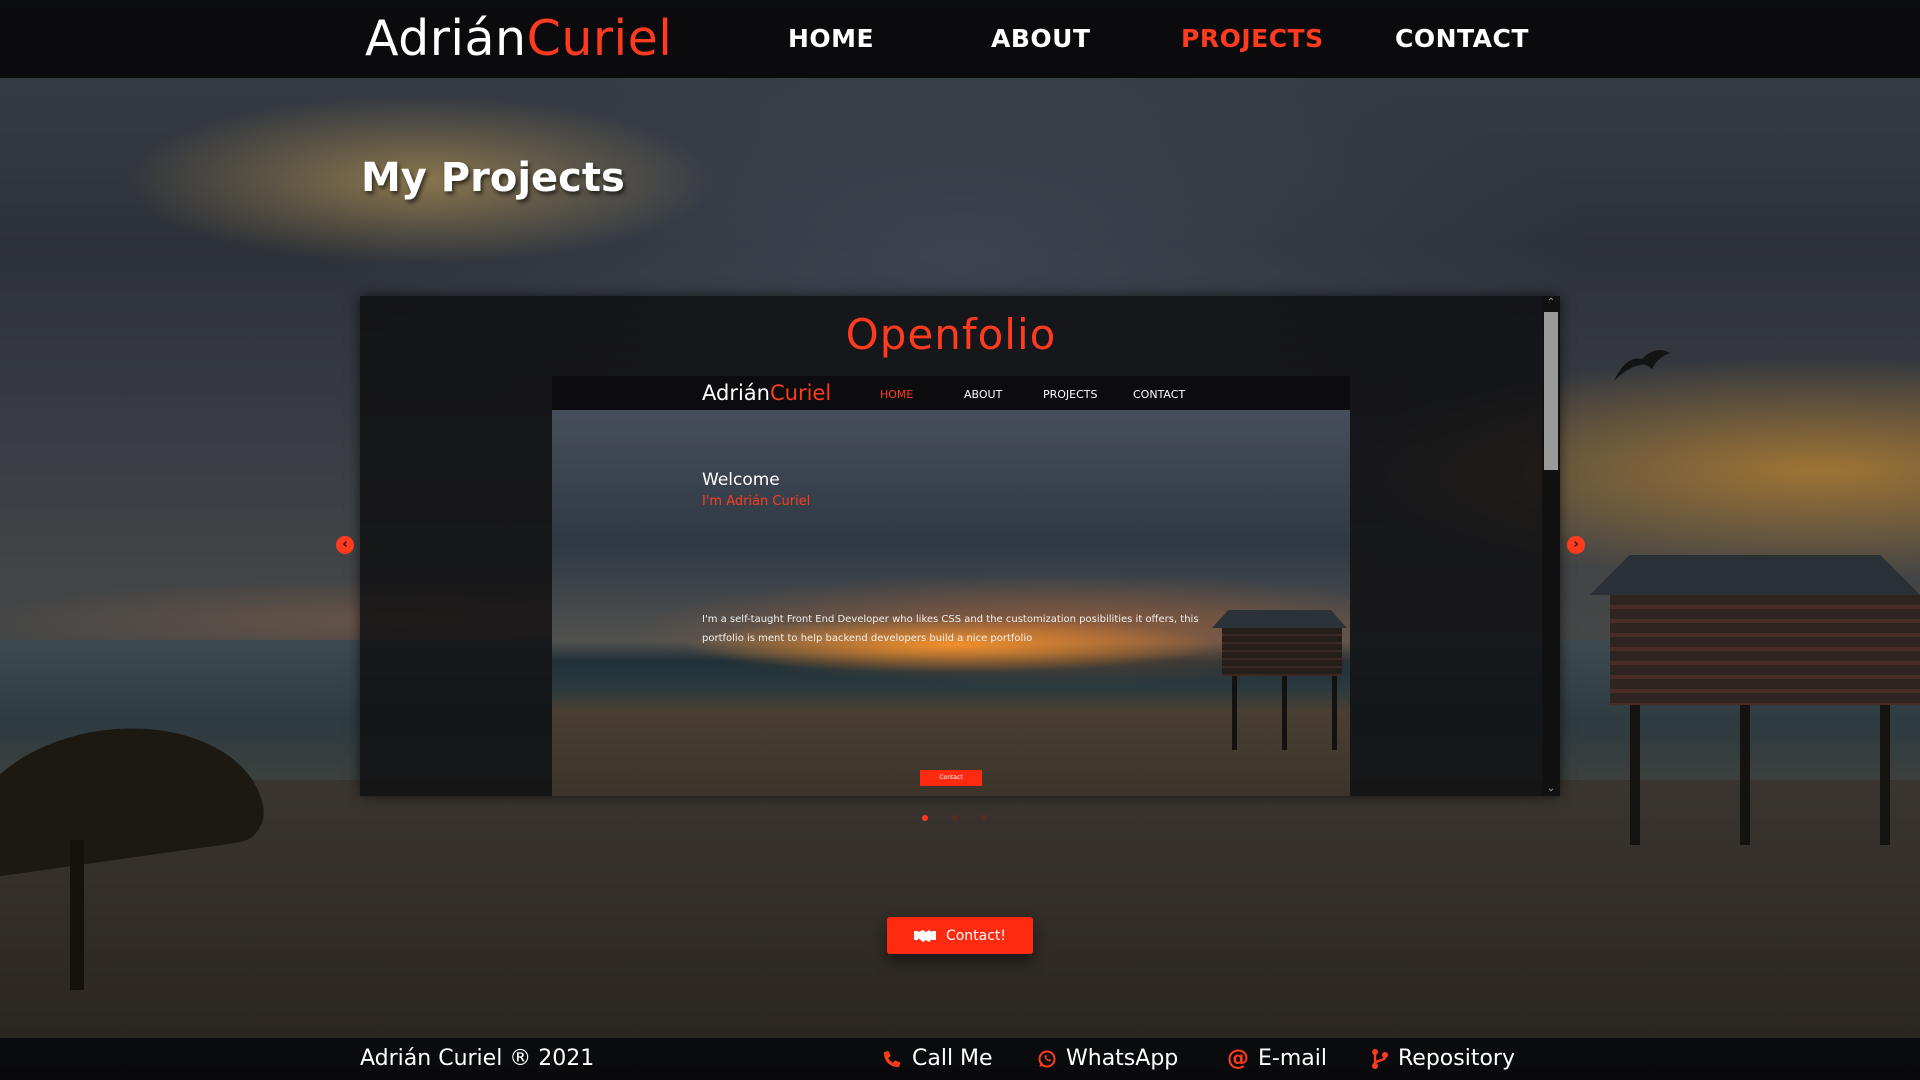 The width and height of the screenshot is (1920, 1080). What do you see at coordinates (1292, 1058) in the screenshot?
I see `email-label: E-mail` at bounding box center [1292, 1058].